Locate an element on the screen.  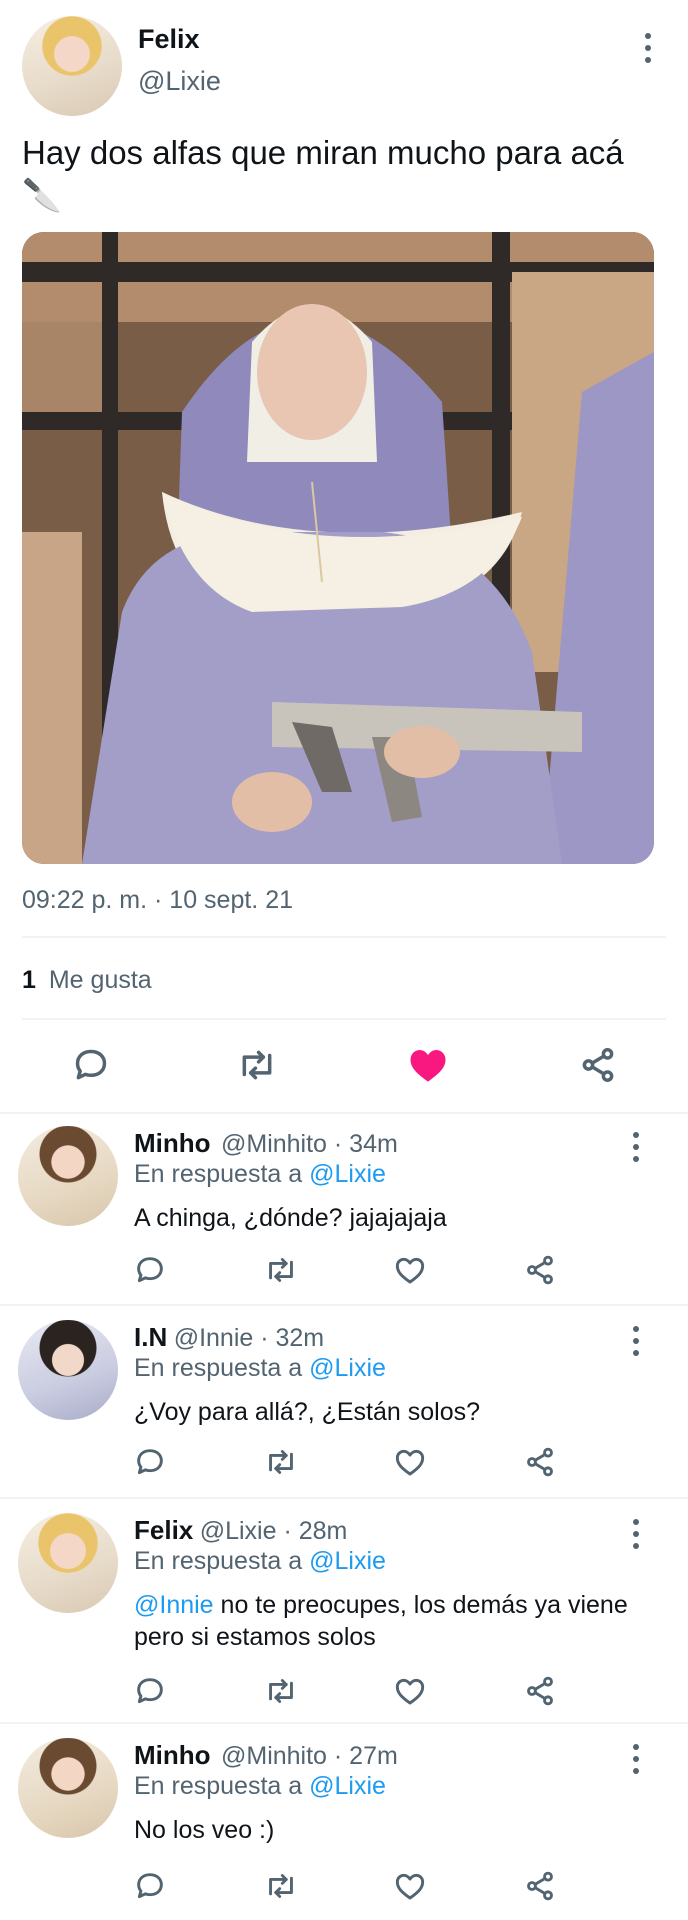
knife-emoji: 🔪 is located at coordinates (42, 195).